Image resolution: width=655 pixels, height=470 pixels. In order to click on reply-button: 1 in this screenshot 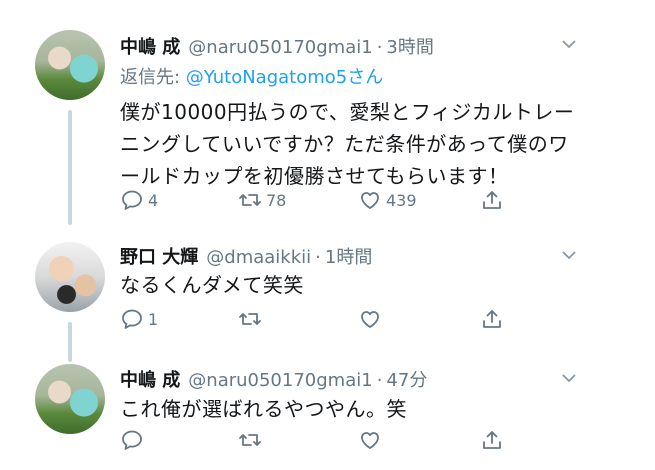, I will do `click(139, 319)`.